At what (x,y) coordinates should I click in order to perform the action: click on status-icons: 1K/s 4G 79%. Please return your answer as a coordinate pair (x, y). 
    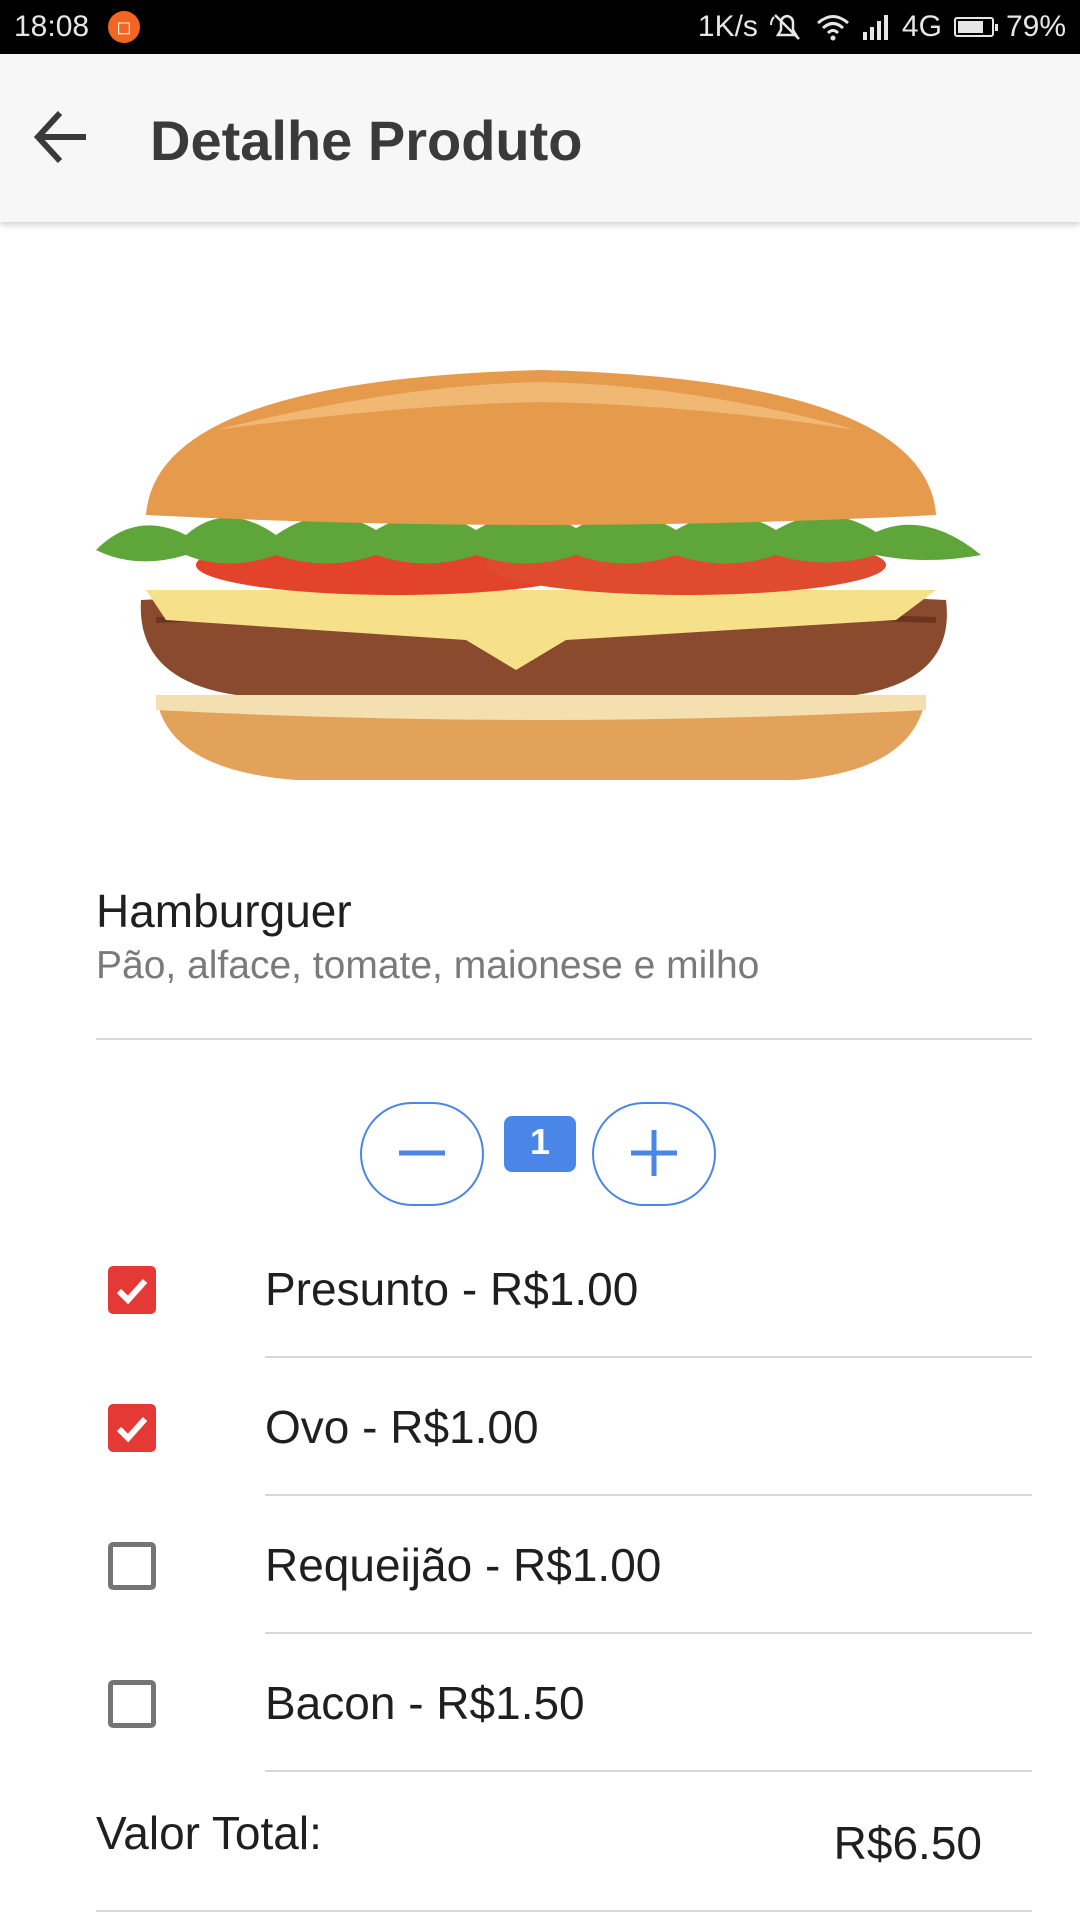
    Looking at the image, I should click on (882, 27).